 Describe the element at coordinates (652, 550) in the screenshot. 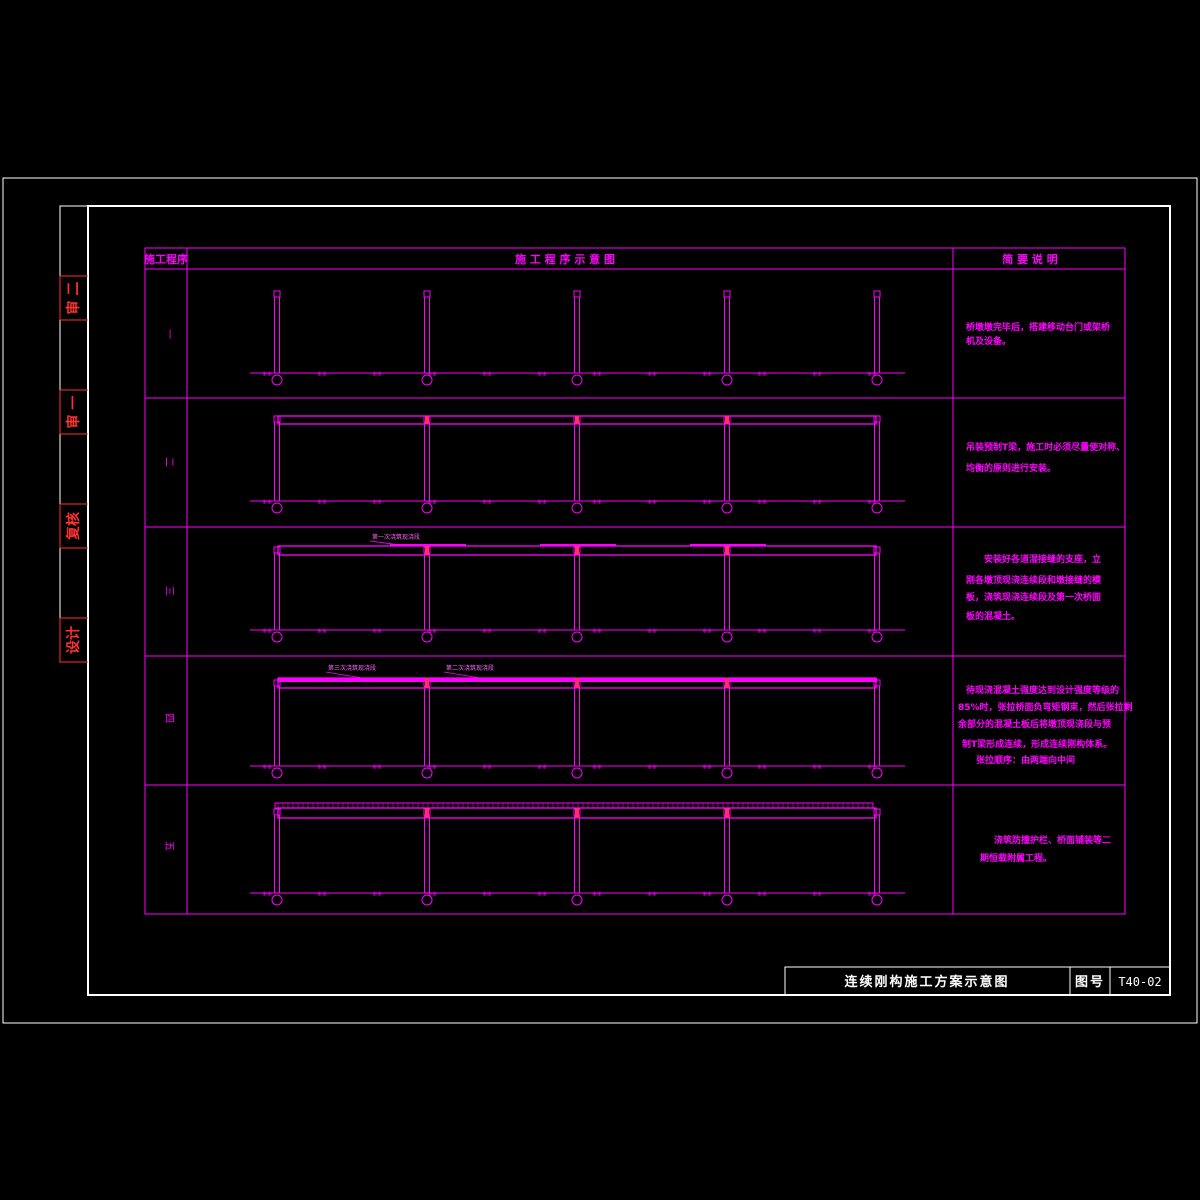

I see `girder-row3-span3` at that location.